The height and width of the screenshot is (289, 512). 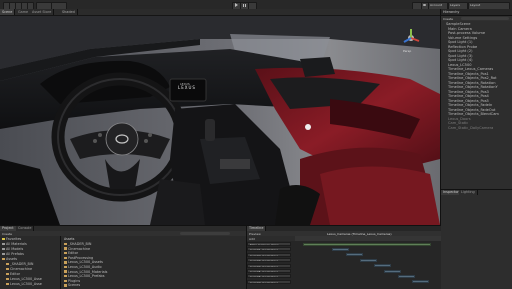 I want to click on project-tree-item: All Prefabs, so click(x=13, y=254).